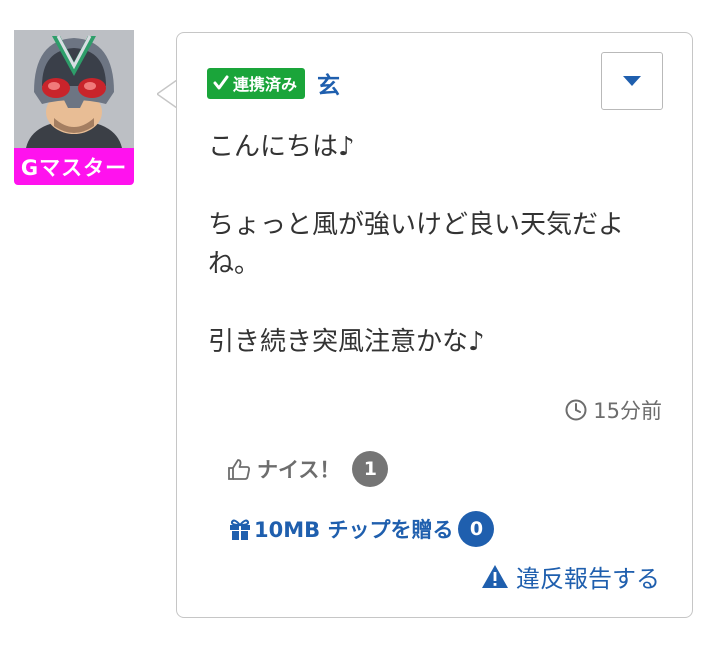 This screenshot has height=657, width=713. Describe the element at coordinates (281, 147) in the screenshot. I see `message-line: こんにちは♪` at that location.